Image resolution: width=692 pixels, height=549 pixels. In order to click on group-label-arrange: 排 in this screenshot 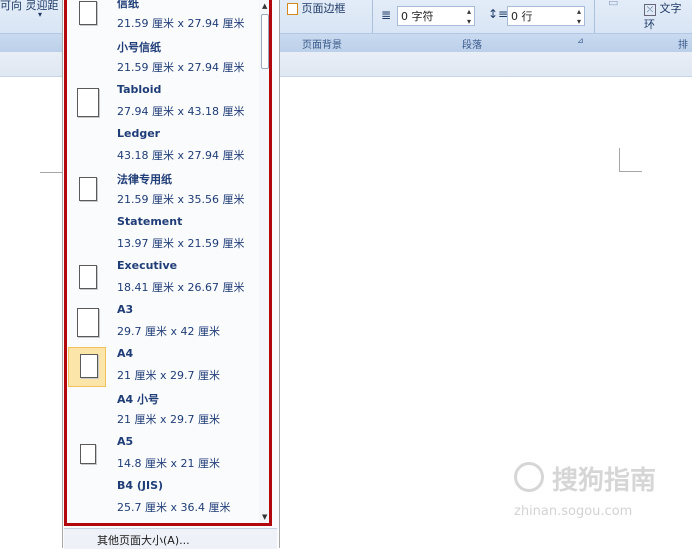, I will do `click(683, 45)`.